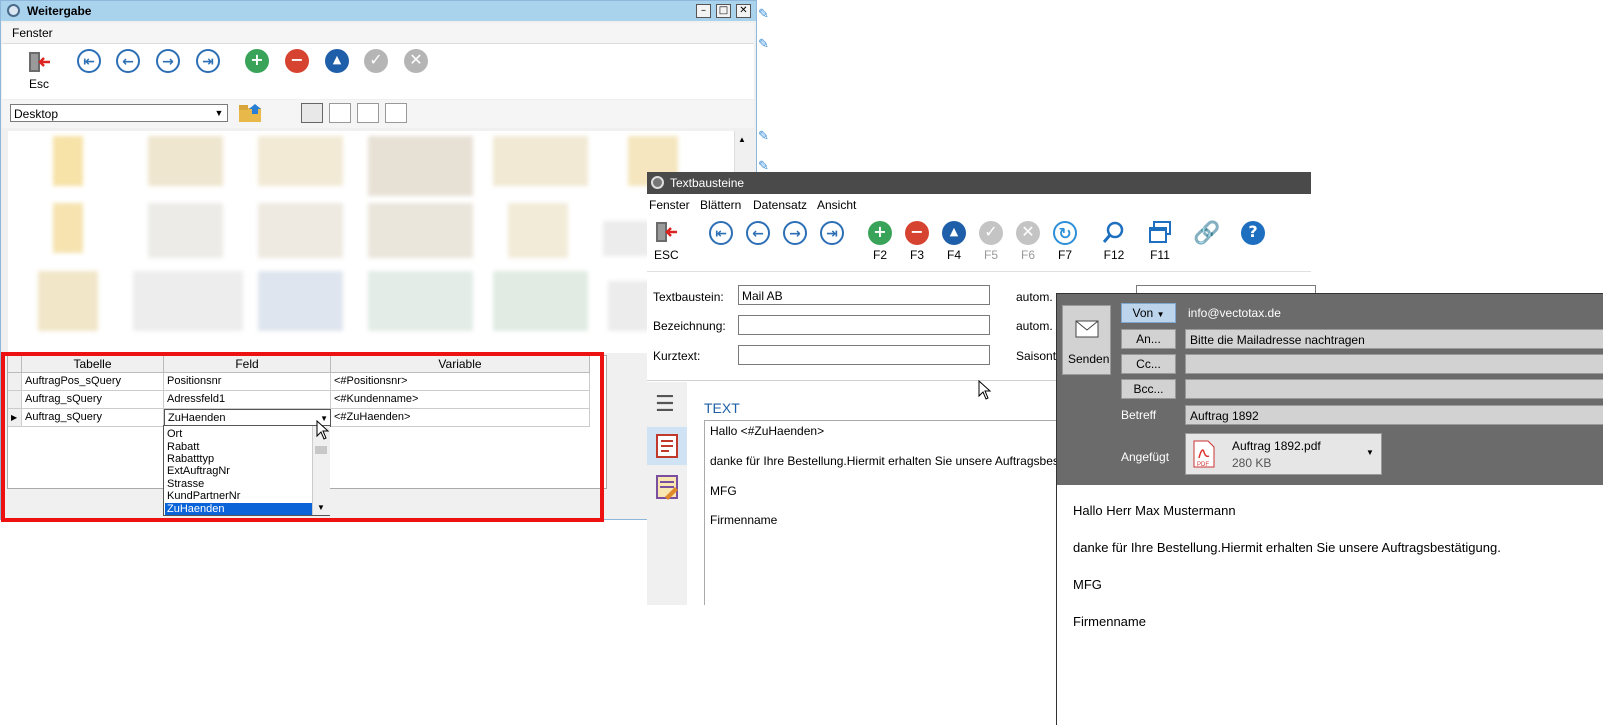 This screenshot has width=1603, height=725. I want to click on minimize-icon: –, so click(703, 11).